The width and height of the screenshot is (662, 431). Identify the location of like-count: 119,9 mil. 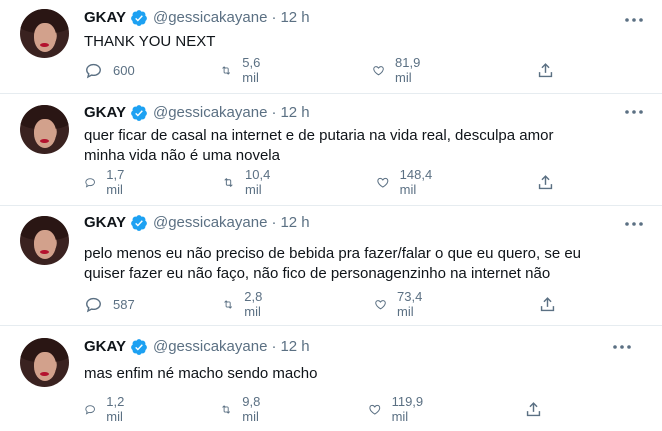
(407, 409).